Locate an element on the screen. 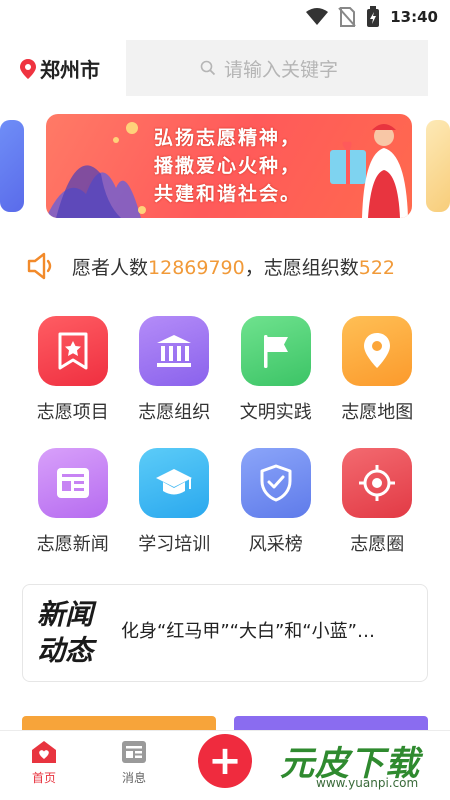 This screenshot has width=450, height=800. volunteer-count: 12869790 is located at coordinates (196, 267).